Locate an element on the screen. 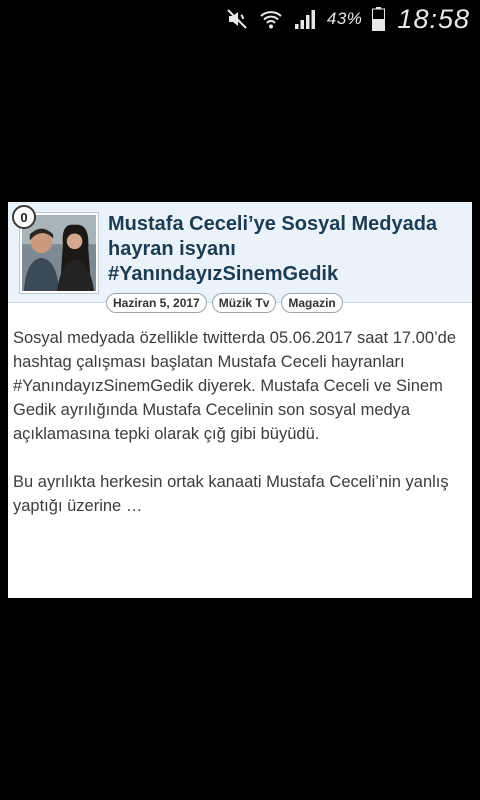 The image size is (480, 800). mute-icon is located at coordinates (237, 19).